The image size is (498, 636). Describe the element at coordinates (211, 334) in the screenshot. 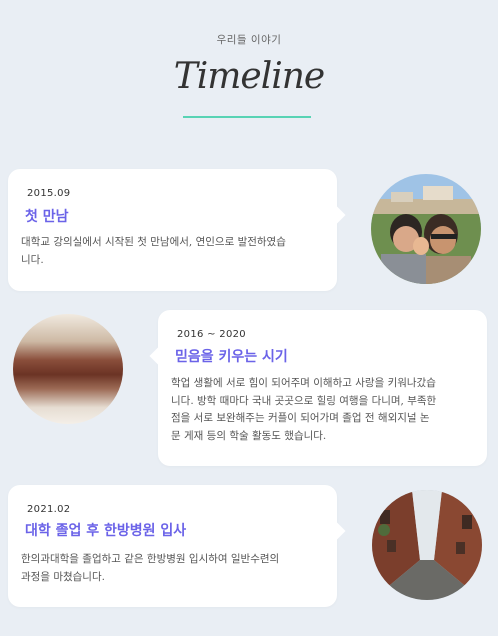

I see `event-date: 2016 ~ 2020` at that location.